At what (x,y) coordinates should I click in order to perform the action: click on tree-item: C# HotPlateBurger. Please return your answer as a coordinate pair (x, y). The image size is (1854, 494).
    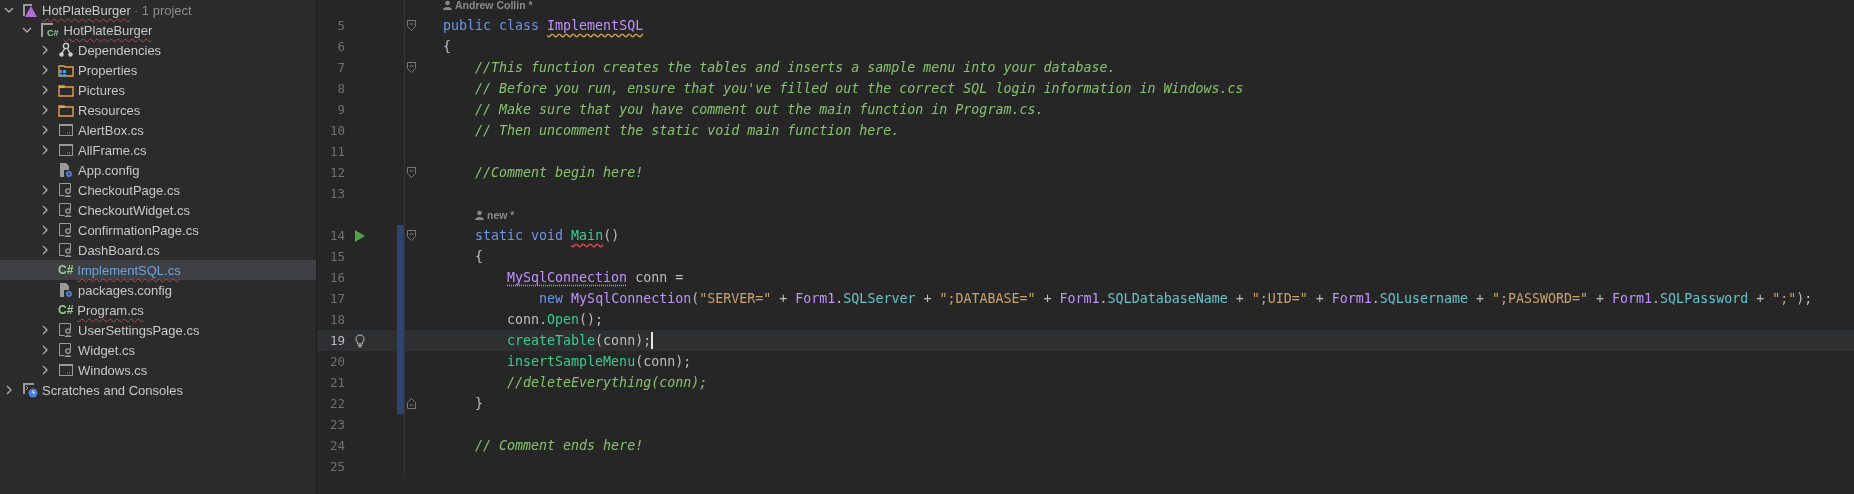
    Looking at the image, I should click on (158, 30).